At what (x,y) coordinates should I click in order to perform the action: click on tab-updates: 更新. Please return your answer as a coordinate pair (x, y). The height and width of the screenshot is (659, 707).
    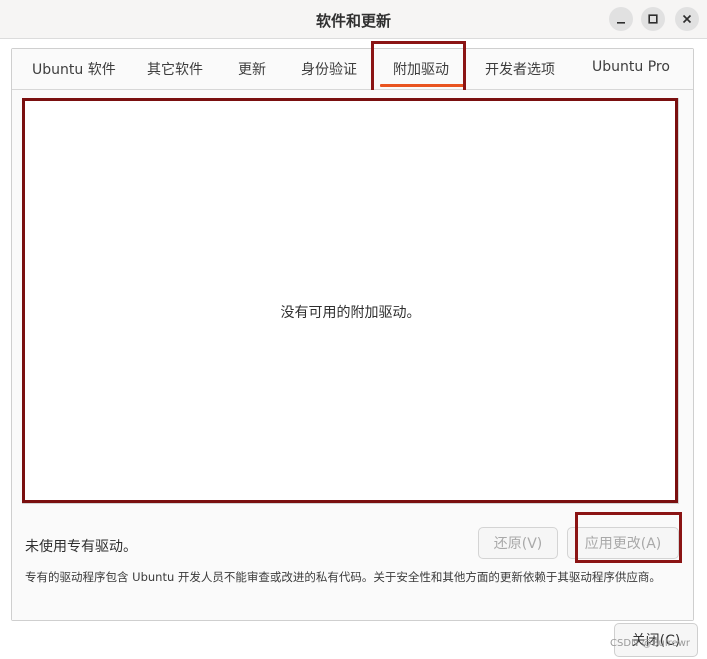
    Looking at the image, I should click on (252, 69).